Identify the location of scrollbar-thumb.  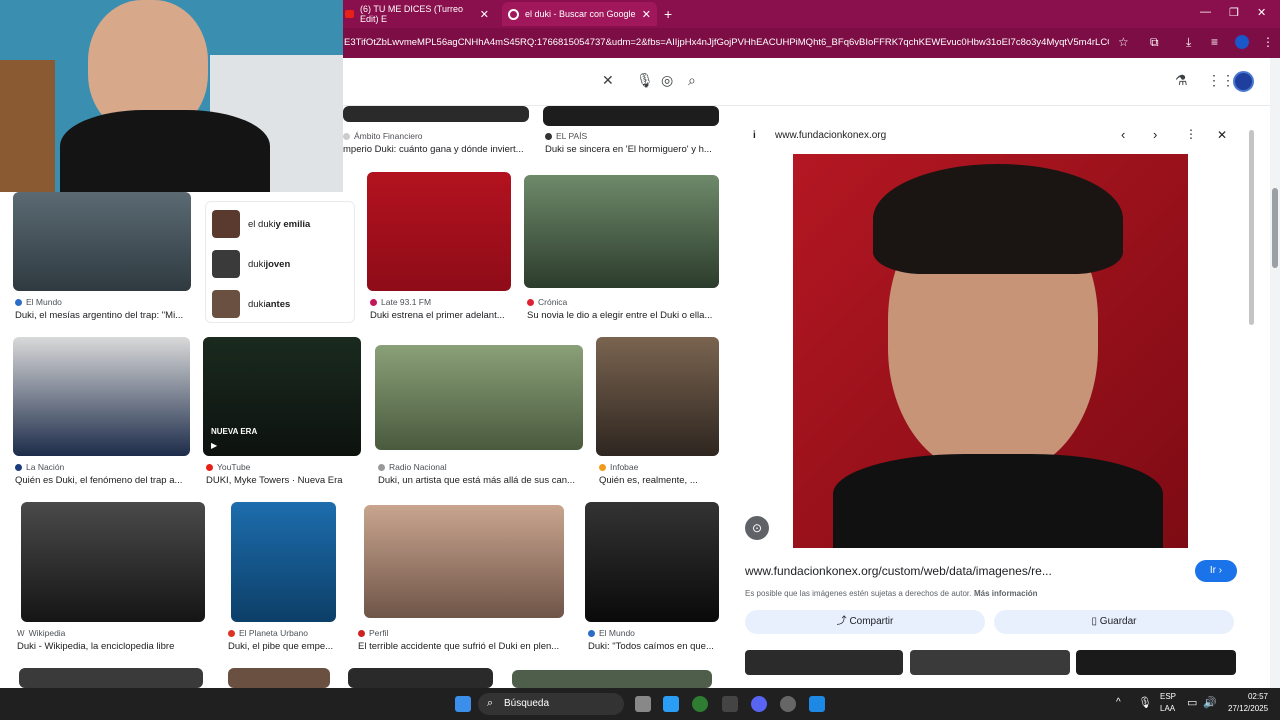
(1275, 228).